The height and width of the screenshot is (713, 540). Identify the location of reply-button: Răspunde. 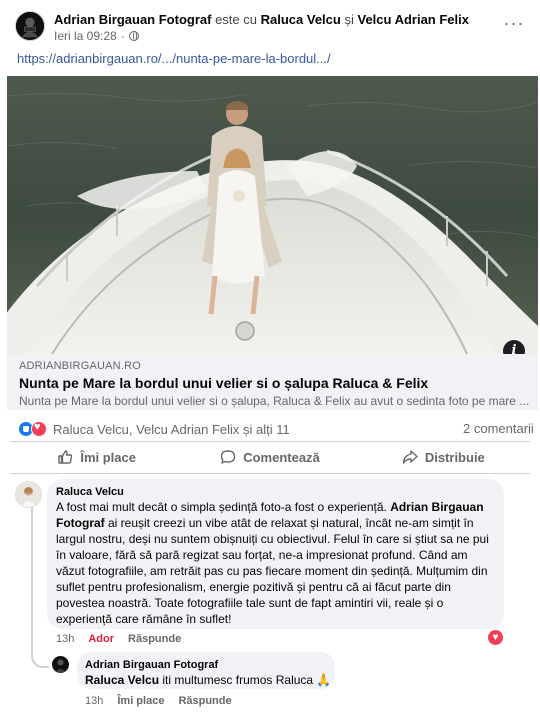
(154, 639).